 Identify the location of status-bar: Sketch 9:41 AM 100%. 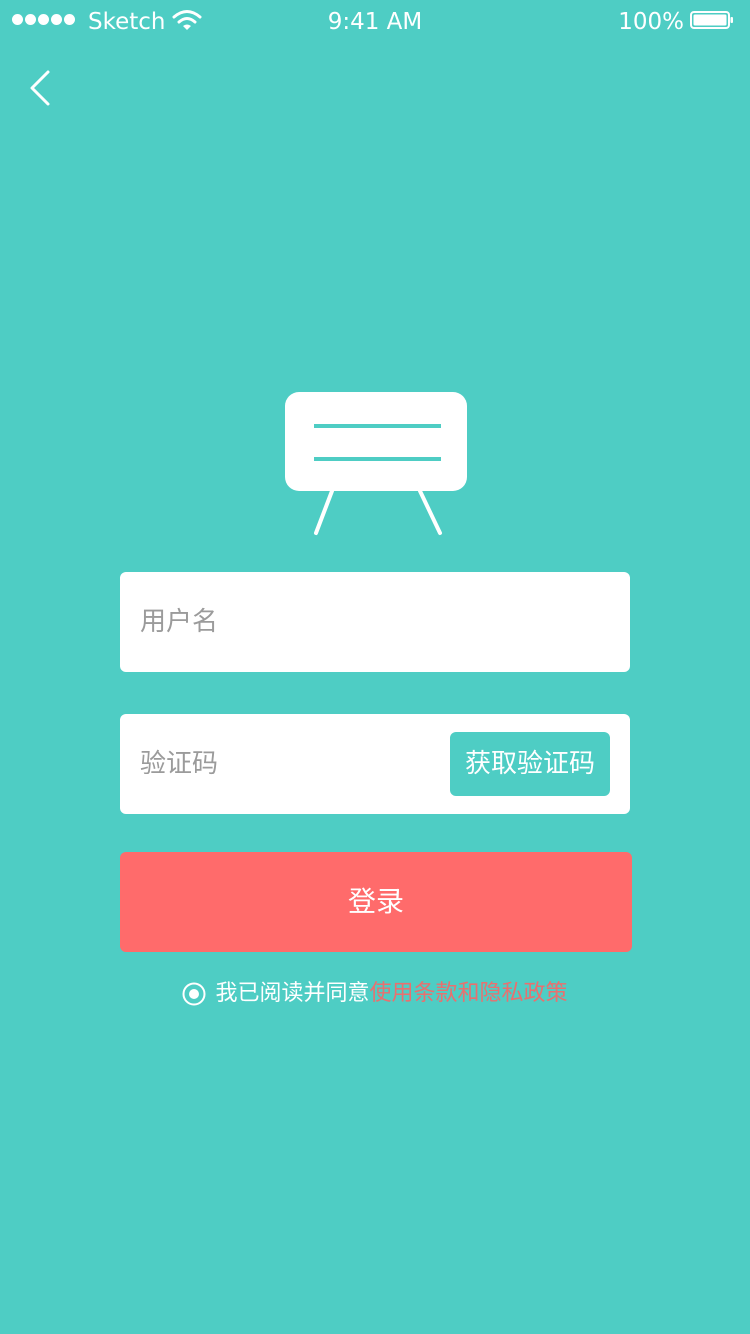
(375, 22).